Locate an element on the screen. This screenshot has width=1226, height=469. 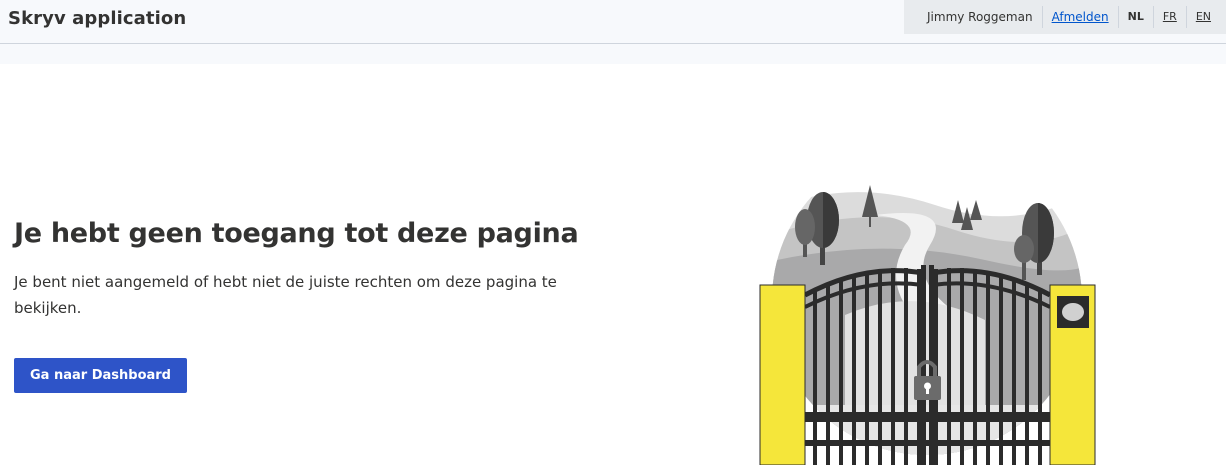
app-title: Skryv application is located at coordinates (97, 18).